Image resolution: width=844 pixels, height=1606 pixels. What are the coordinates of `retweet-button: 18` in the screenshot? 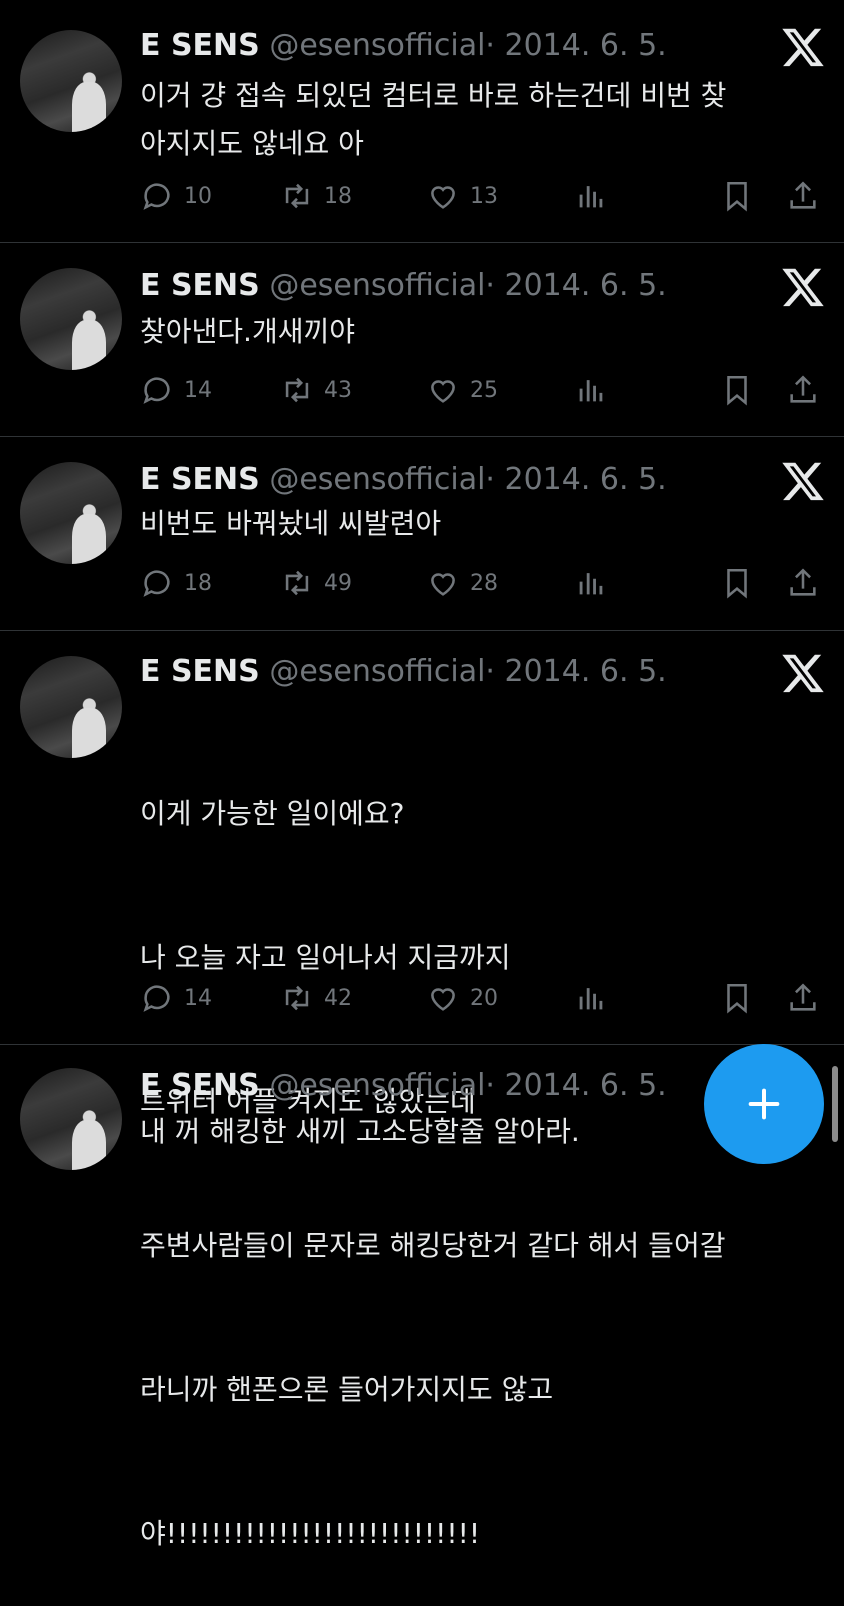 It's located at (316, 196).